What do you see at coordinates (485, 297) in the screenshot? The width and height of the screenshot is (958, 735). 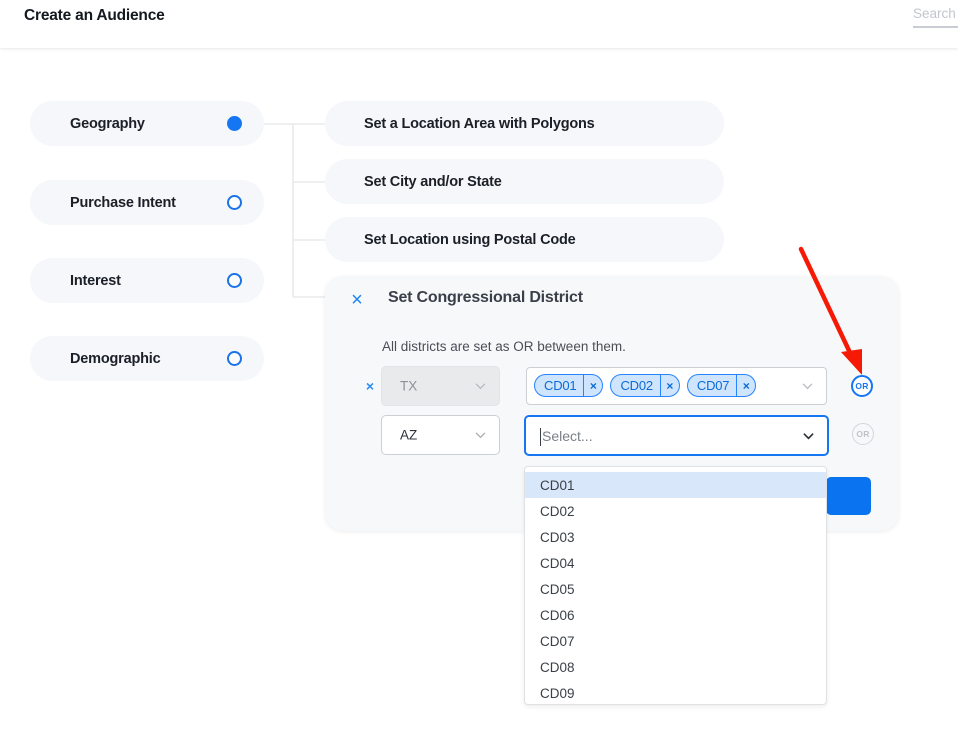 I see `panel-title: Set Congressional District` at bounding box center [485, 297].